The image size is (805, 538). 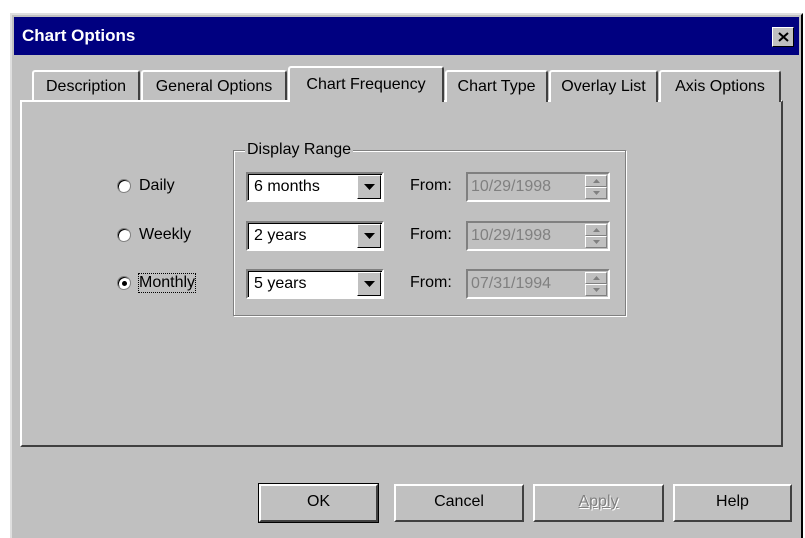 What do you see at coordinates (165, 234) in the screenshot?
I see `radio-label-weekly: Weekly` at bounding box center [165, 234].